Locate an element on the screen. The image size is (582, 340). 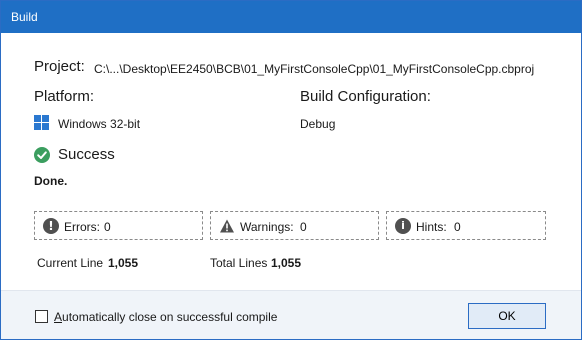
project-label: Project: is located at coordinates (59, 66).